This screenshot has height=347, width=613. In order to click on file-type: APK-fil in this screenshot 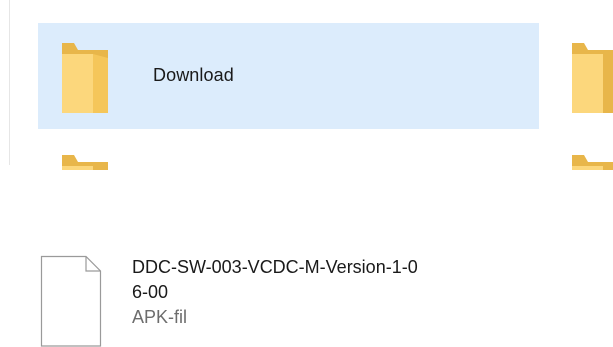, I will do `click(160, 317)`.